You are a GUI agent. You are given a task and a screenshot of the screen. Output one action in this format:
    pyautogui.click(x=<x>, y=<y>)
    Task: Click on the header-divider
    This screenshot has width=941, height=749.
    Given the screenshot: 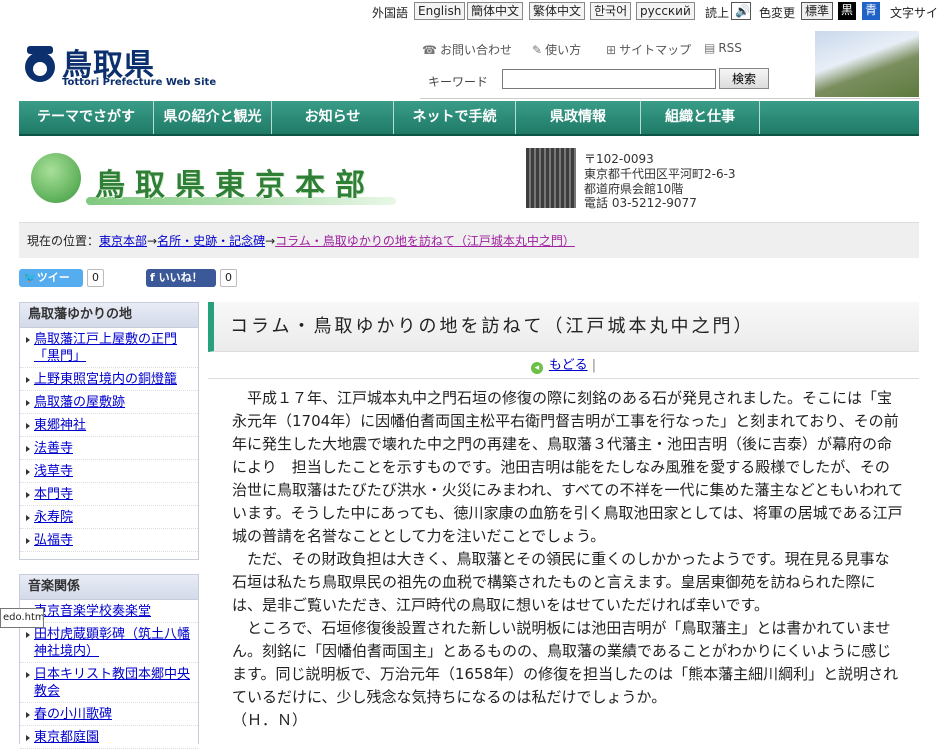 What is the action you would take?
    pyautogui.click(x=670, y=98)
    